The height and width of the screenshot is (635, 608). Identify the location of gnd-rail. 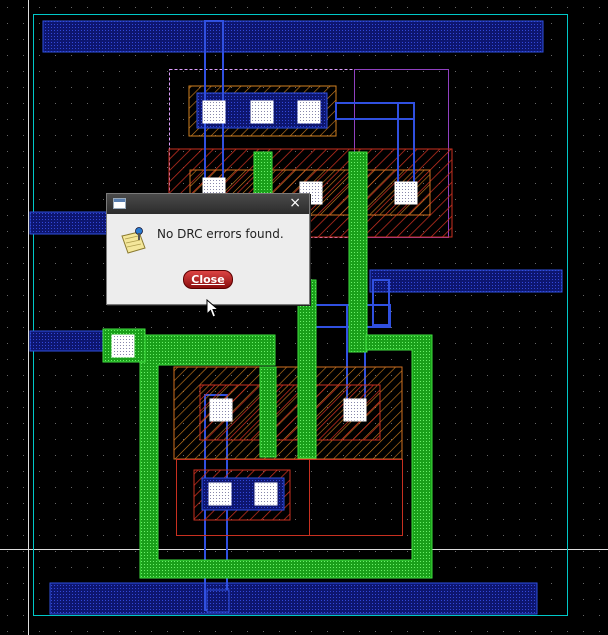
(293, 598).